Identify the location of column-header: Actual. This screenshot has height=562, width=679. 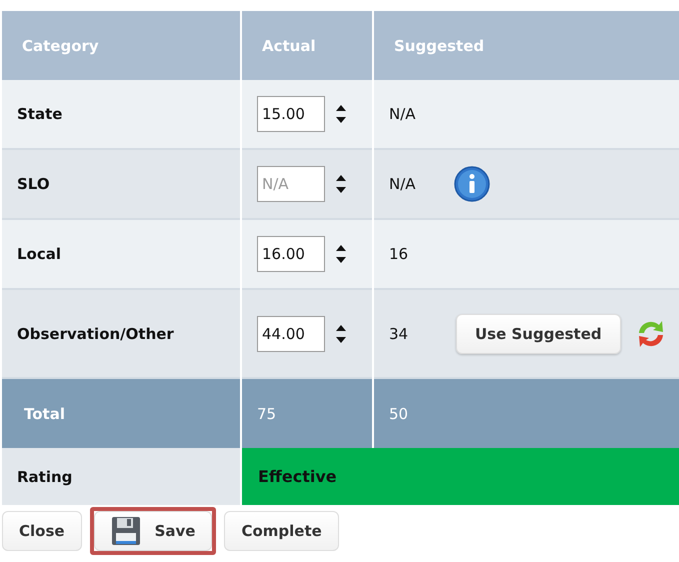
(307, 45).